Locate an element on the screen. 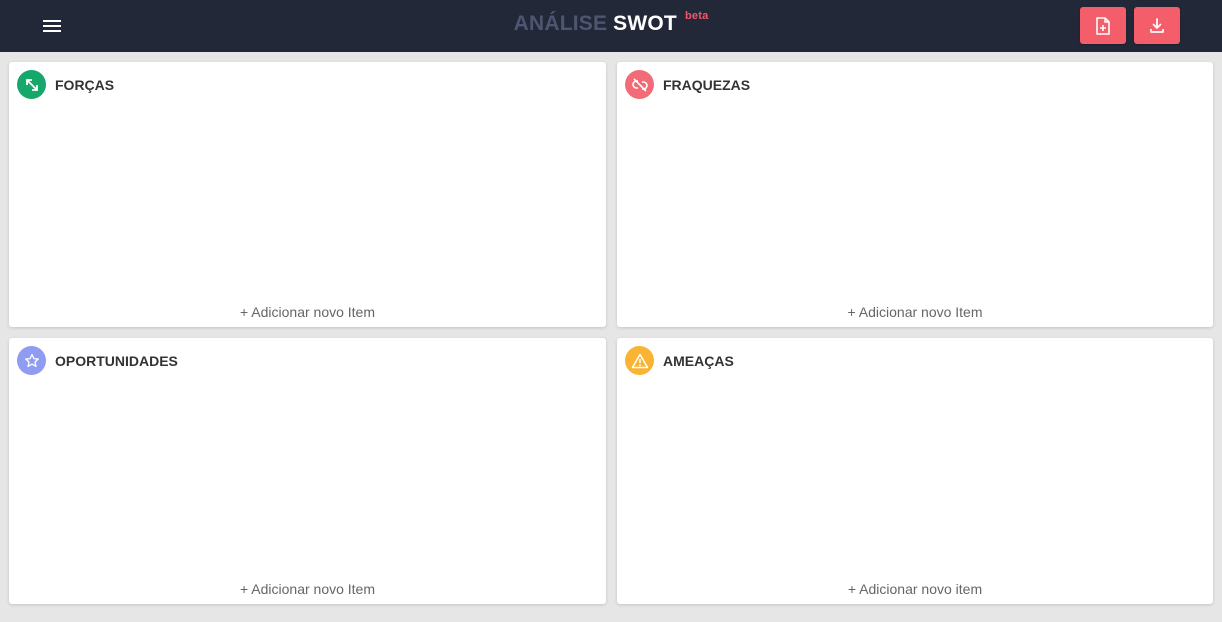 The width and height of the screenshot is (1222, 622). threats-title: AMEAÇAS is located at coordinates (698, 360).